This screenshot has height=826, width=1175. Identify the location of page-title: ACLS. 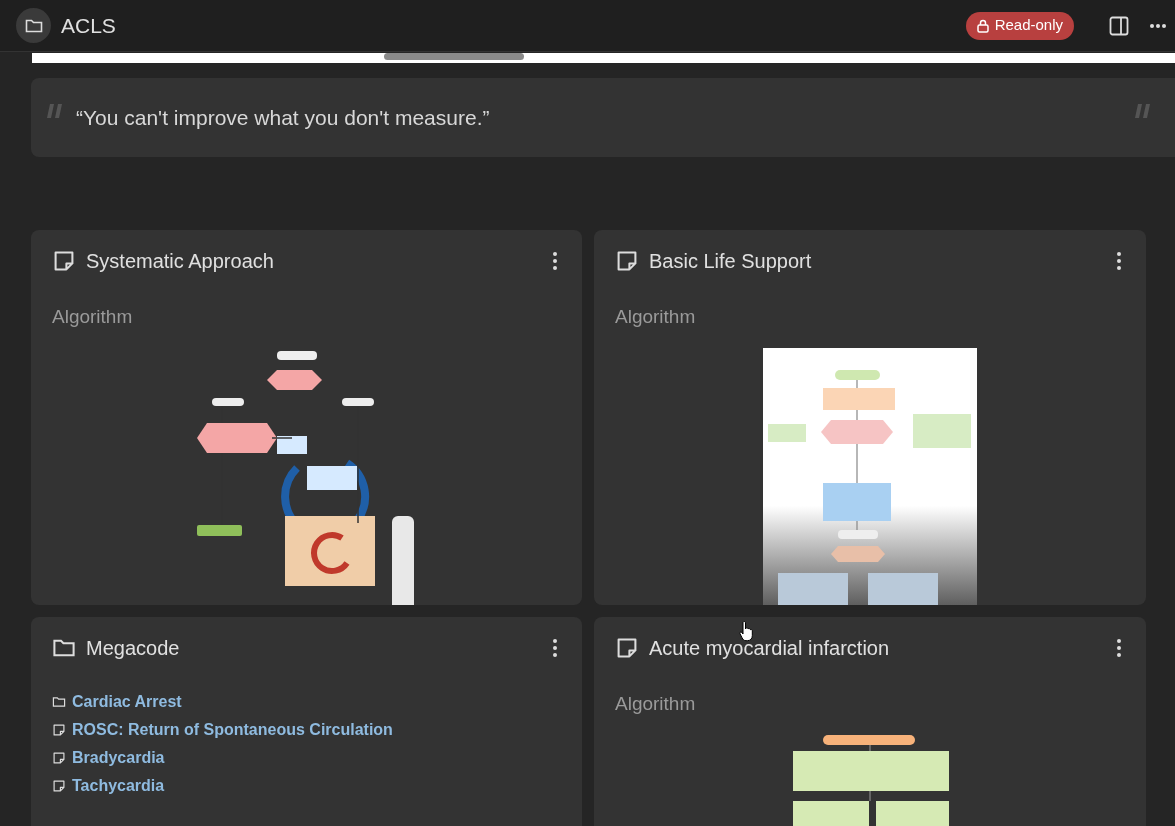
(88, 25).